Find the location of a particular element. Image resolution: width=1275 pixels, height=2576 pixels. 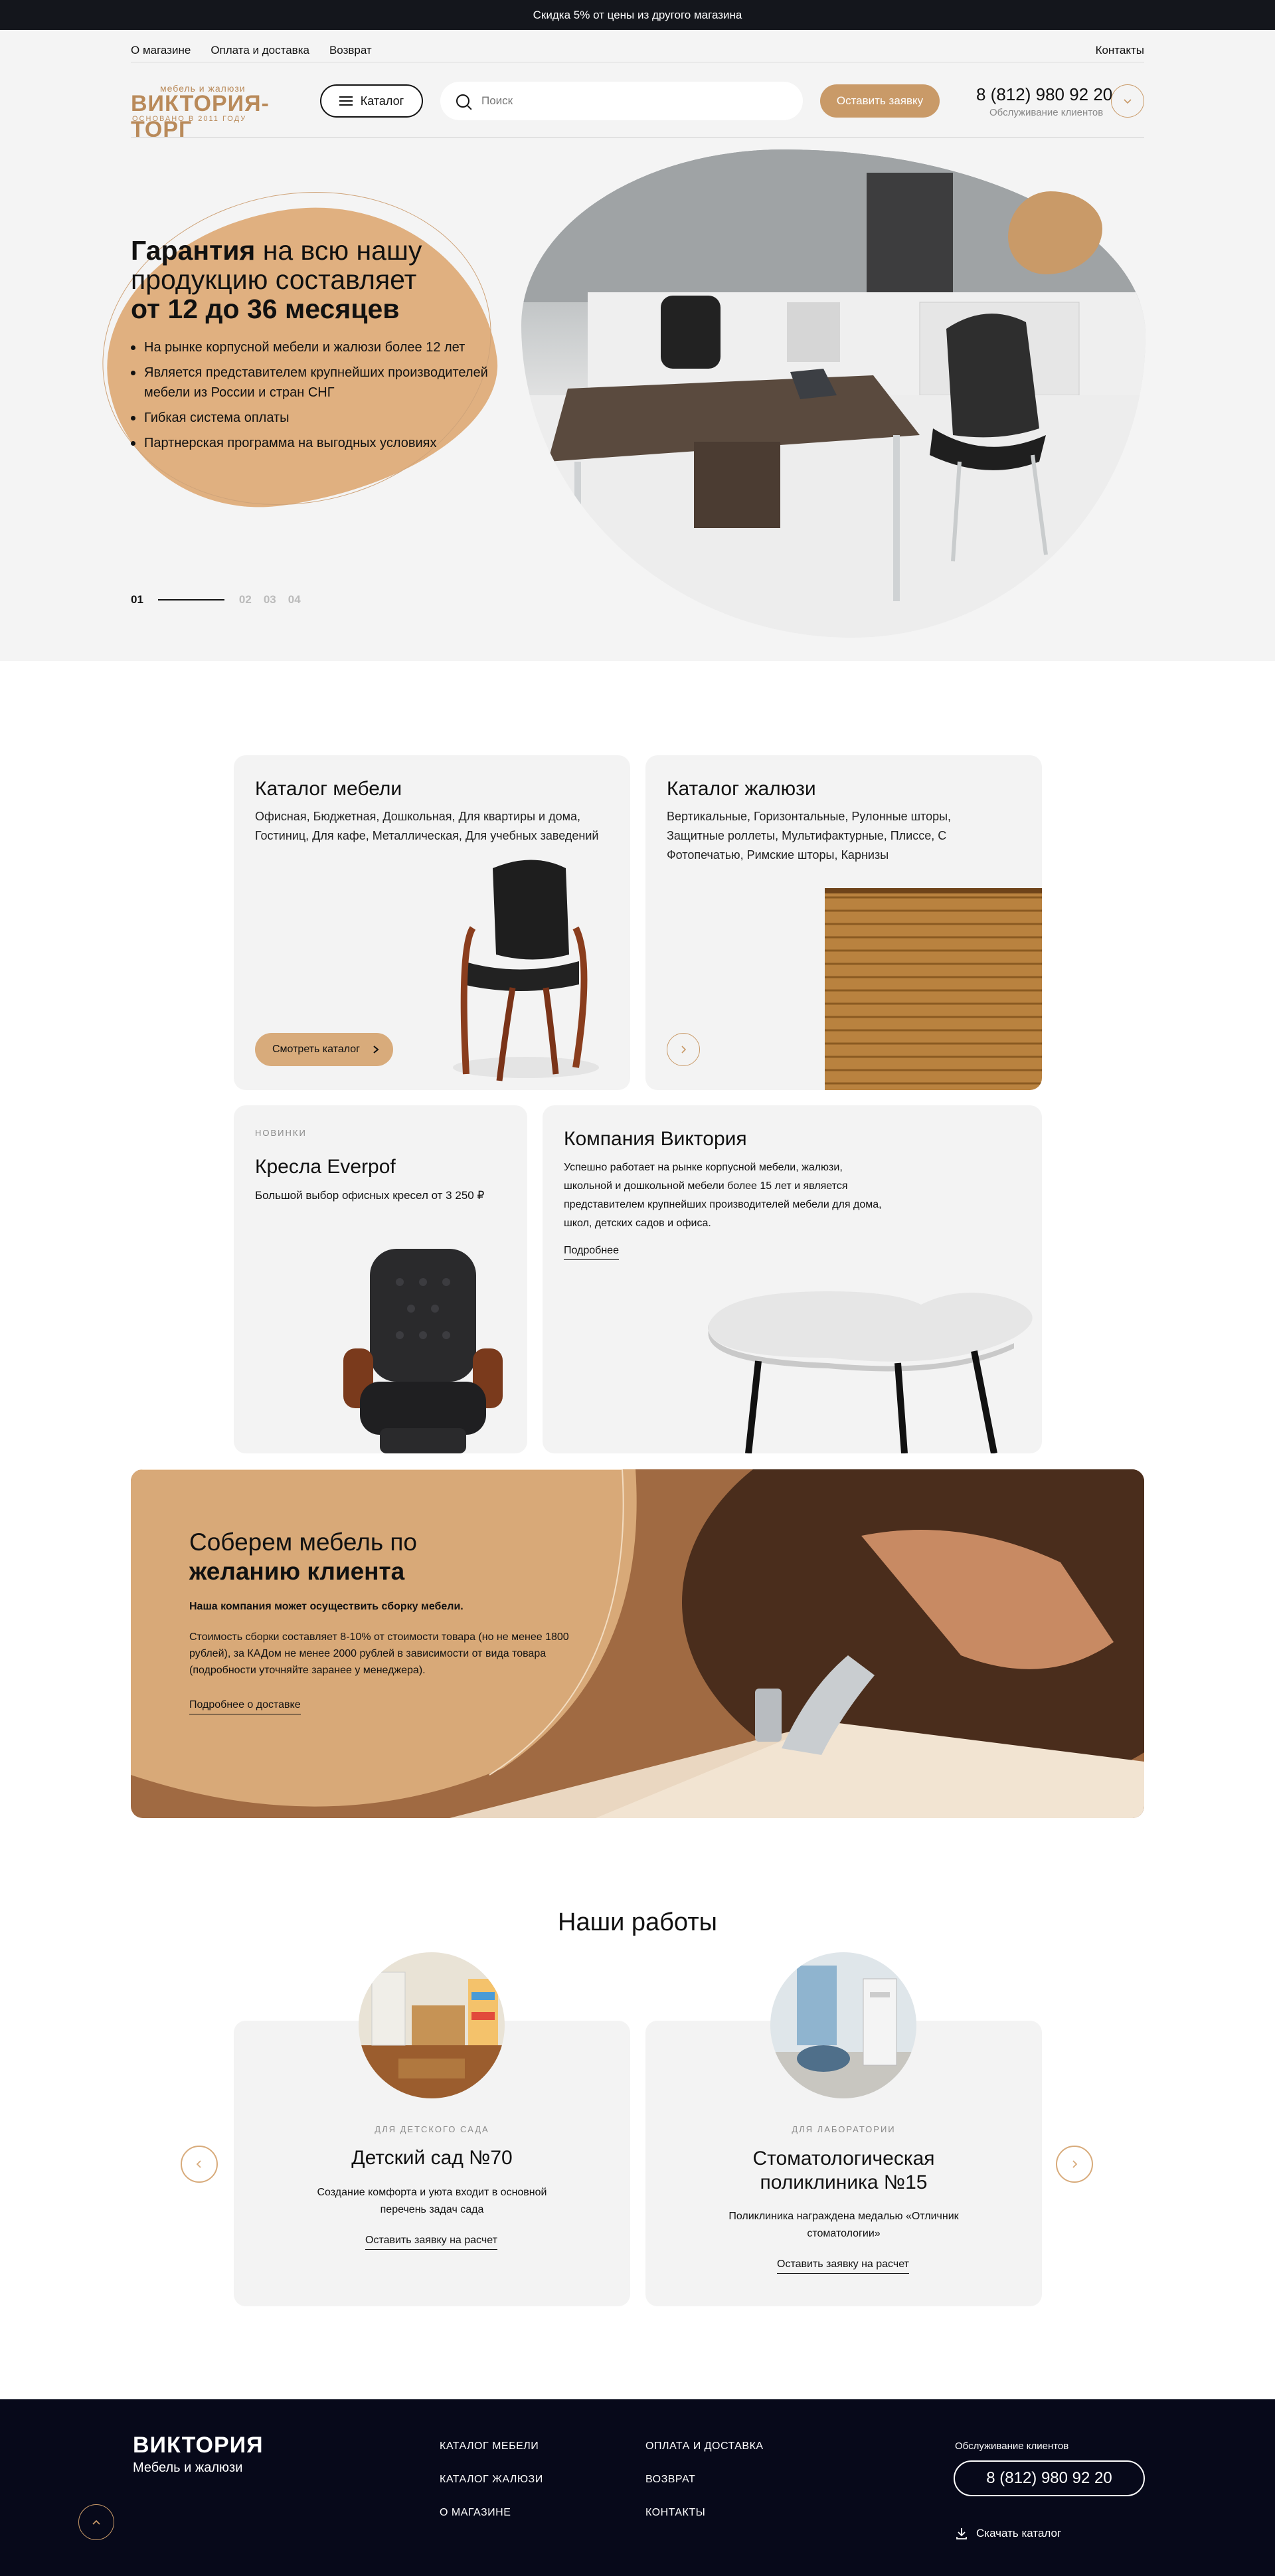

works-next-button is located at coordinates (1074, 2164).